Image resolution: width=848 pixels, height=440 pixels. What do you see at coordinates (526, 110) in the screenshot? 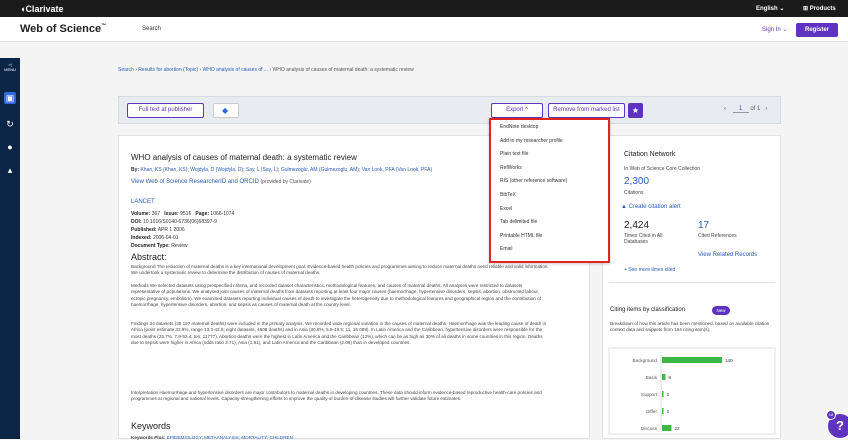
I see `chevron-up-icon: ^` at bounding box center [526, 110].